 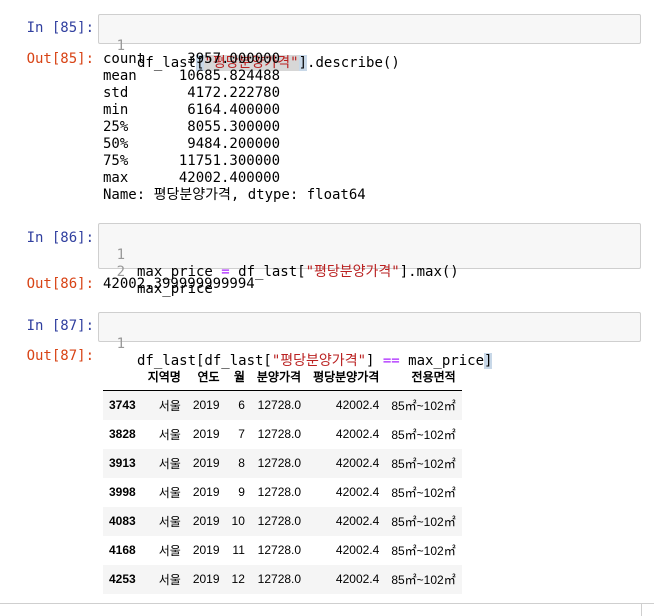 I want to click on index-header, so click(x=122, y=377).